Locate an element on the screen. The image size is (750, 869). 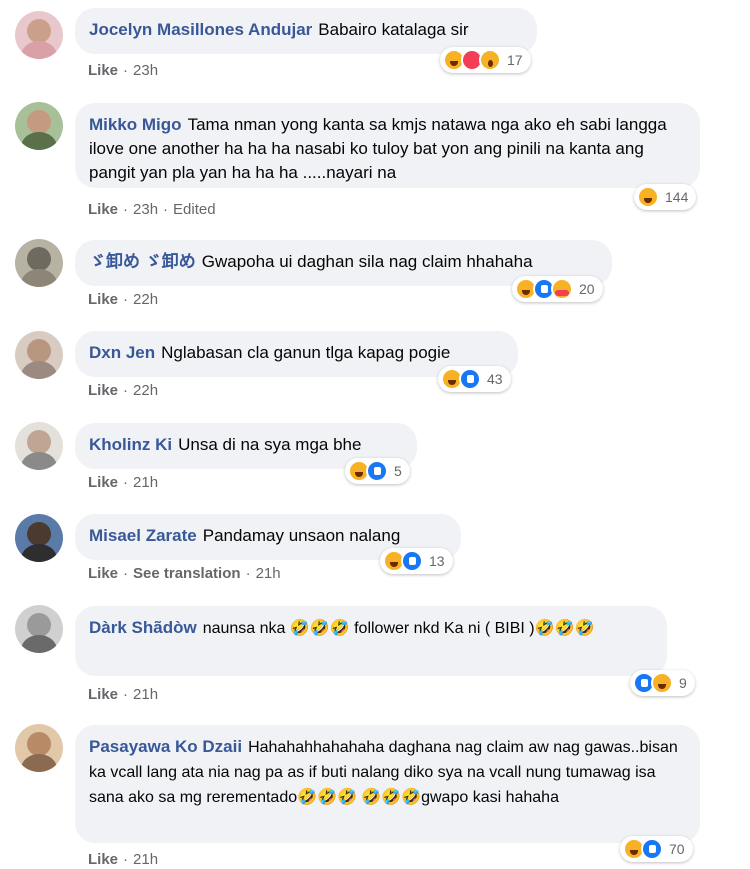
reaction-count: 70 is located at coordinates (677, 849).